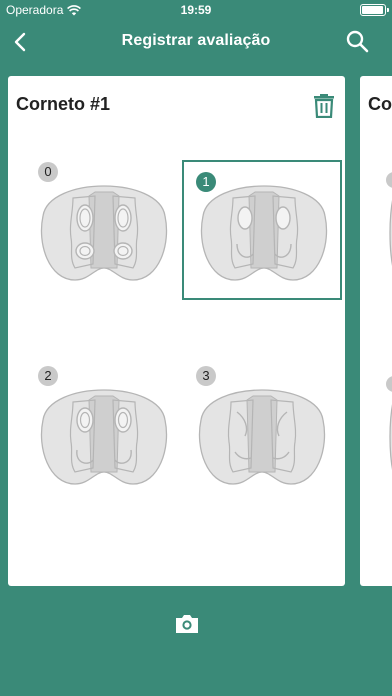 Image resolution: width=392 pixels, height=696 pixels. I want to click on search-icon, so click(358, 42).